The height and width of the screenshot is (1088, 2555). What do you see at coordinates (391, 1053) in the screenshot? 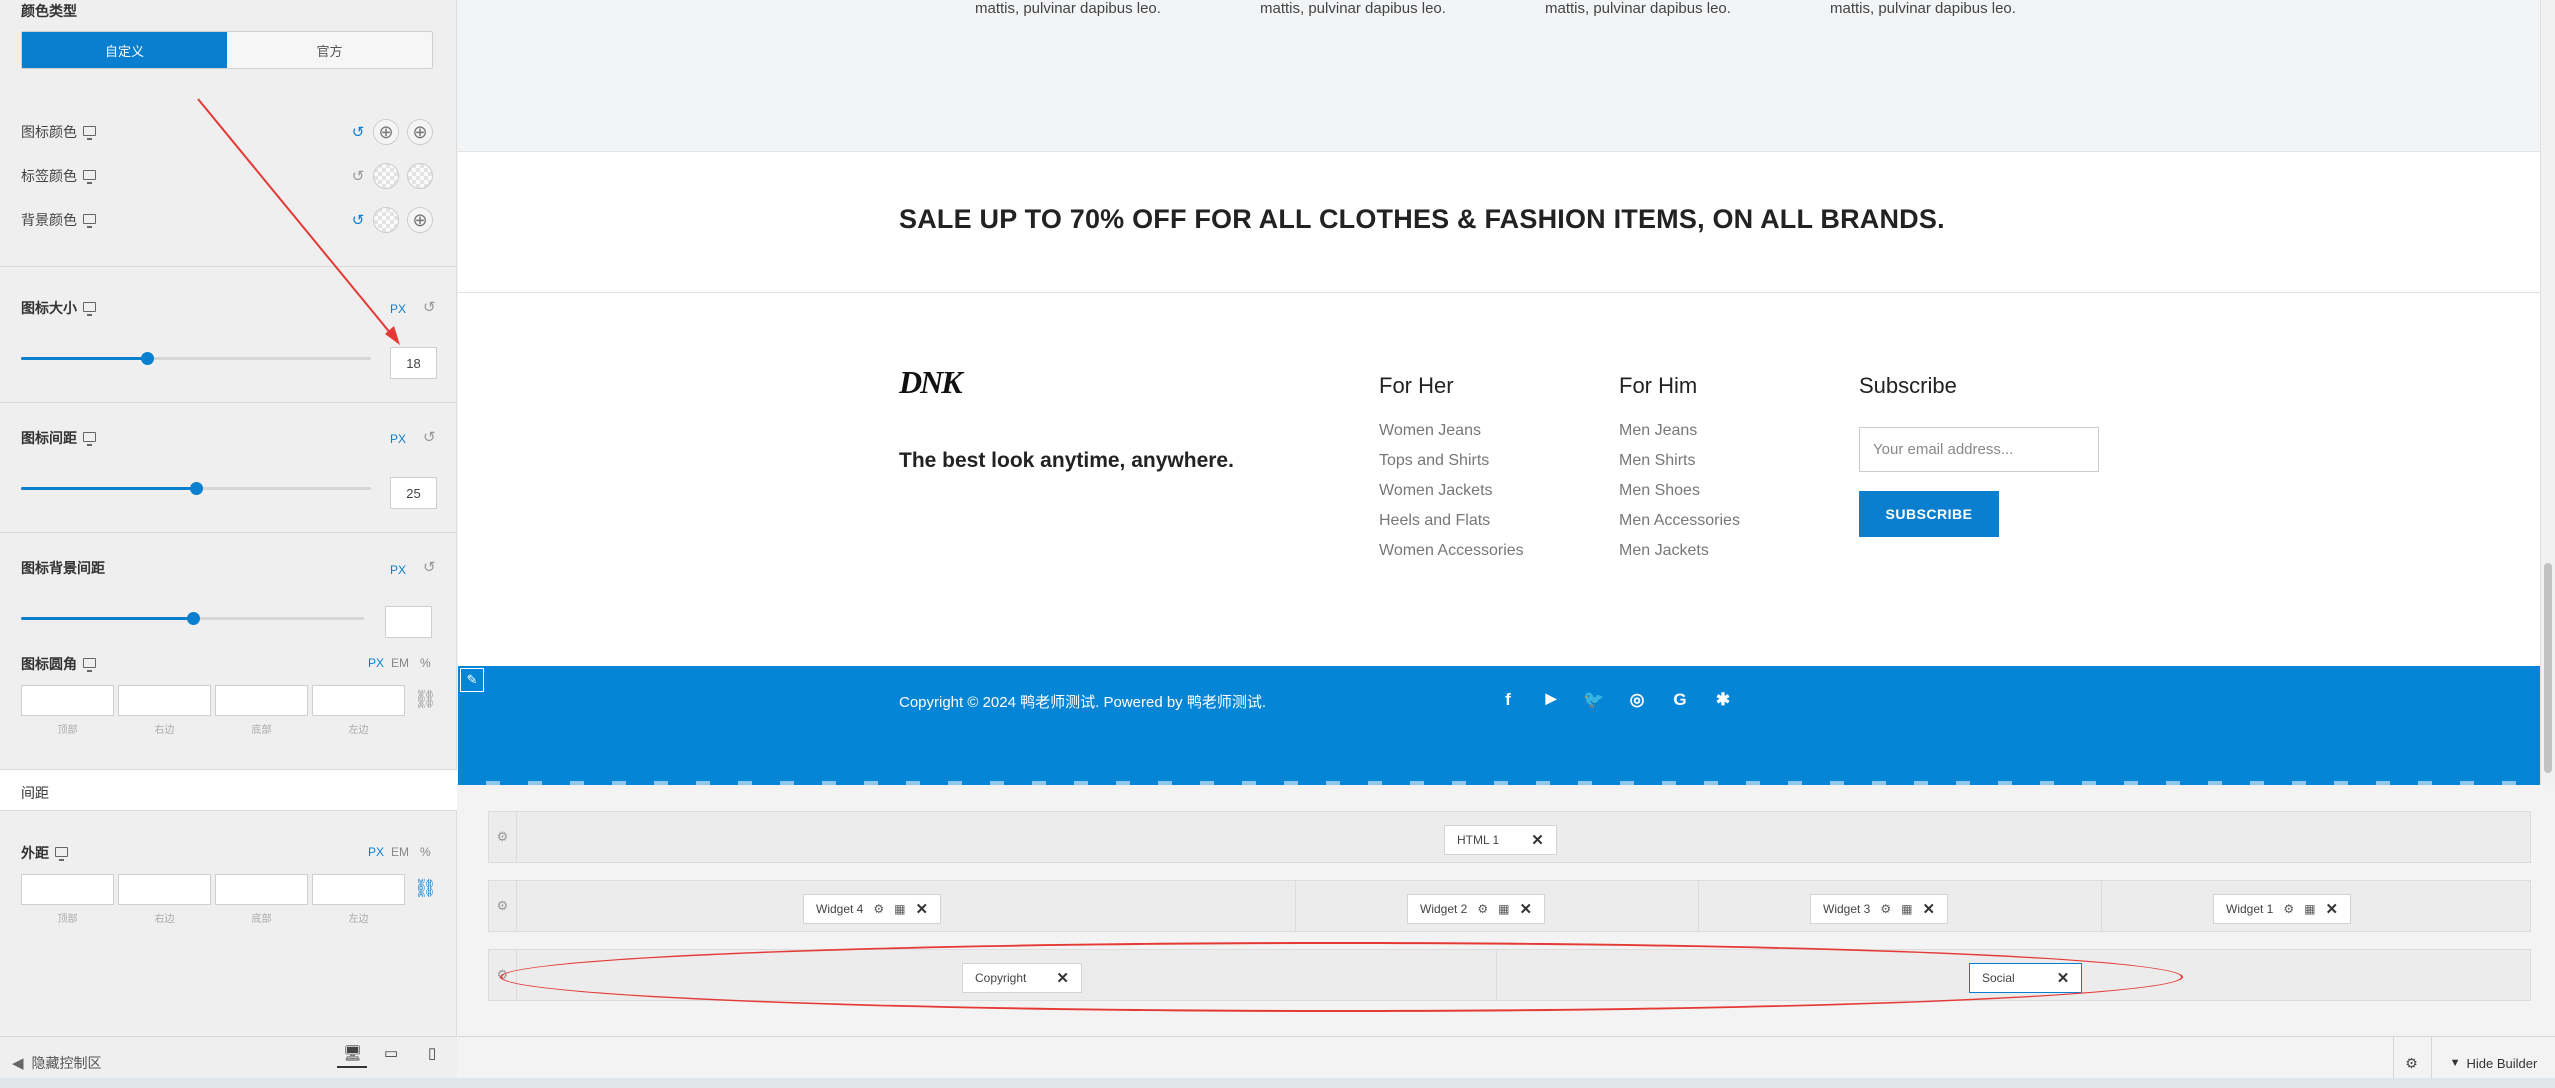
I see `tablet-preview-icon: ▭` at bounding box center [391, 1053].